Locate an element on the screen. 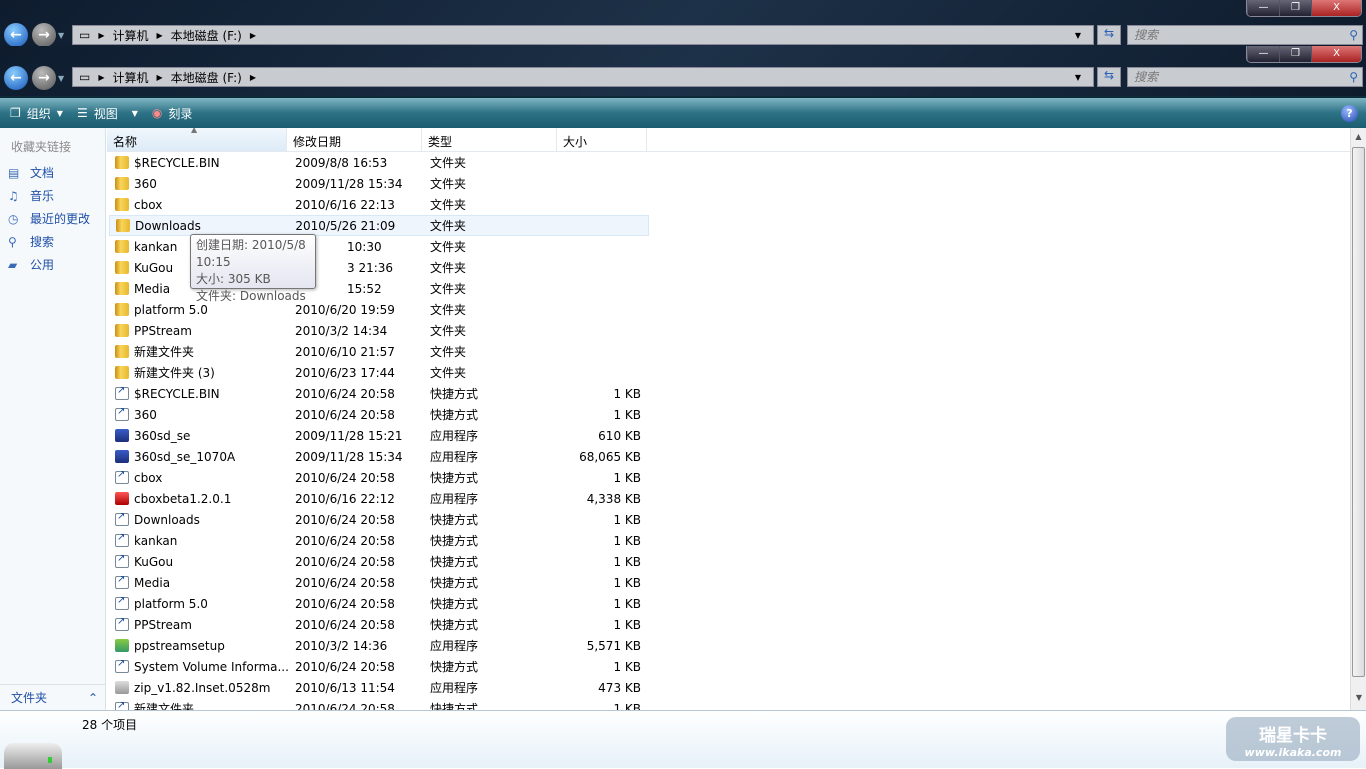 Image resolution: width=1366 pixels, height=769 pixels. file-row: Downloads 2010/5/26 21:09 文件夹 is located at coordinates (379, 225).